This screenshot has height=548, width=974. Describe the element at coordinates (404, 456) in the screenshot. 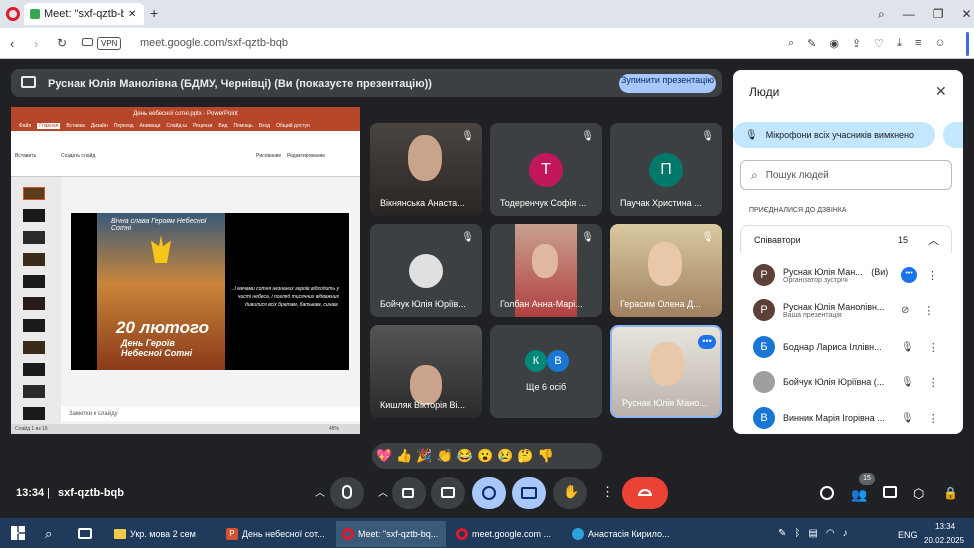

I see `reaction-thumbs-up: 👍` at that location.